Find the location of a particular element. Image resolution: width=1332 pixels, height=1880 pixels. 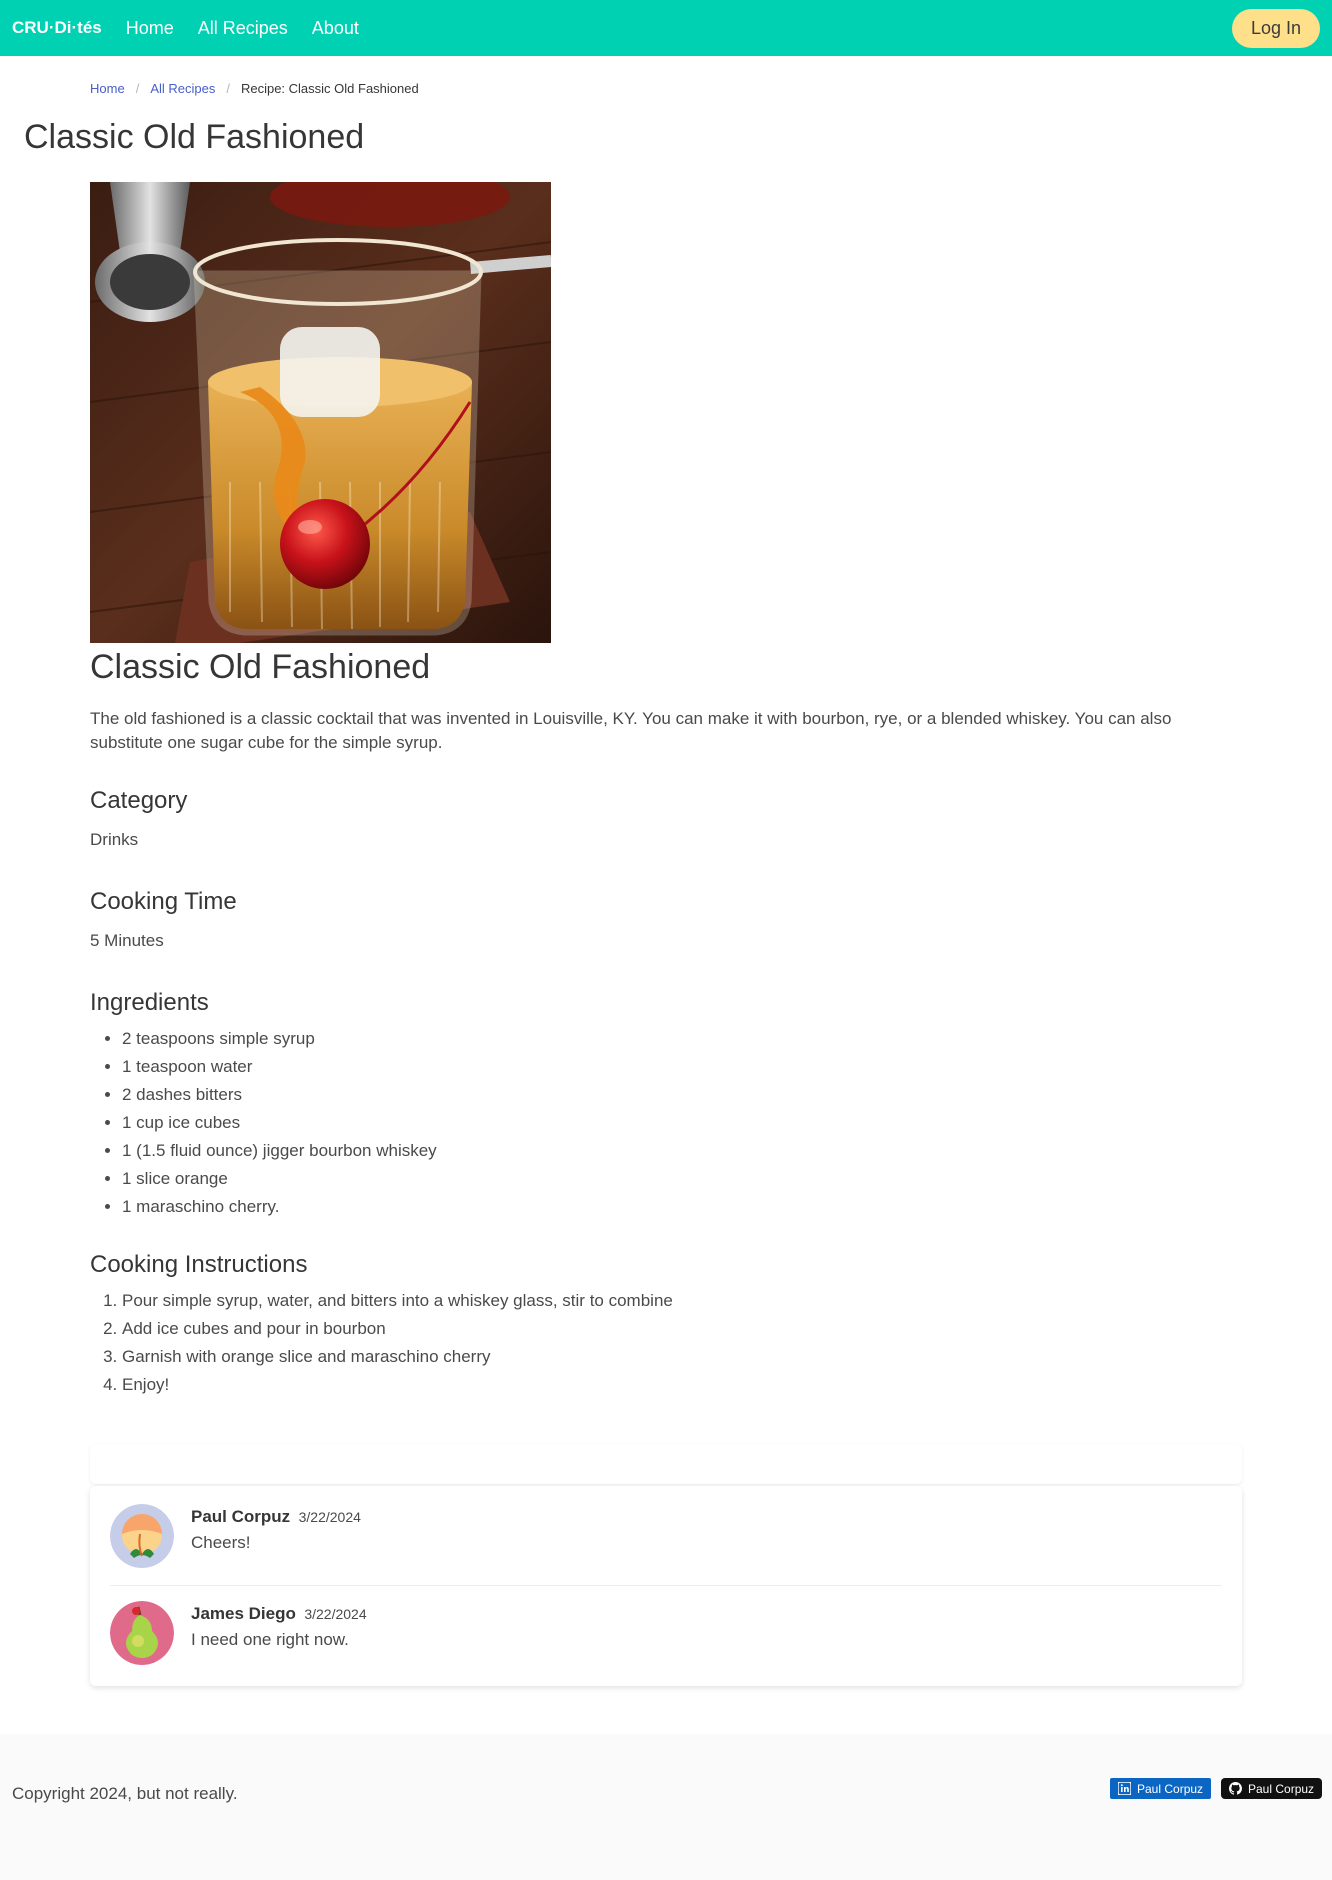

category-heading: Category is located at coordinates (139, 800).